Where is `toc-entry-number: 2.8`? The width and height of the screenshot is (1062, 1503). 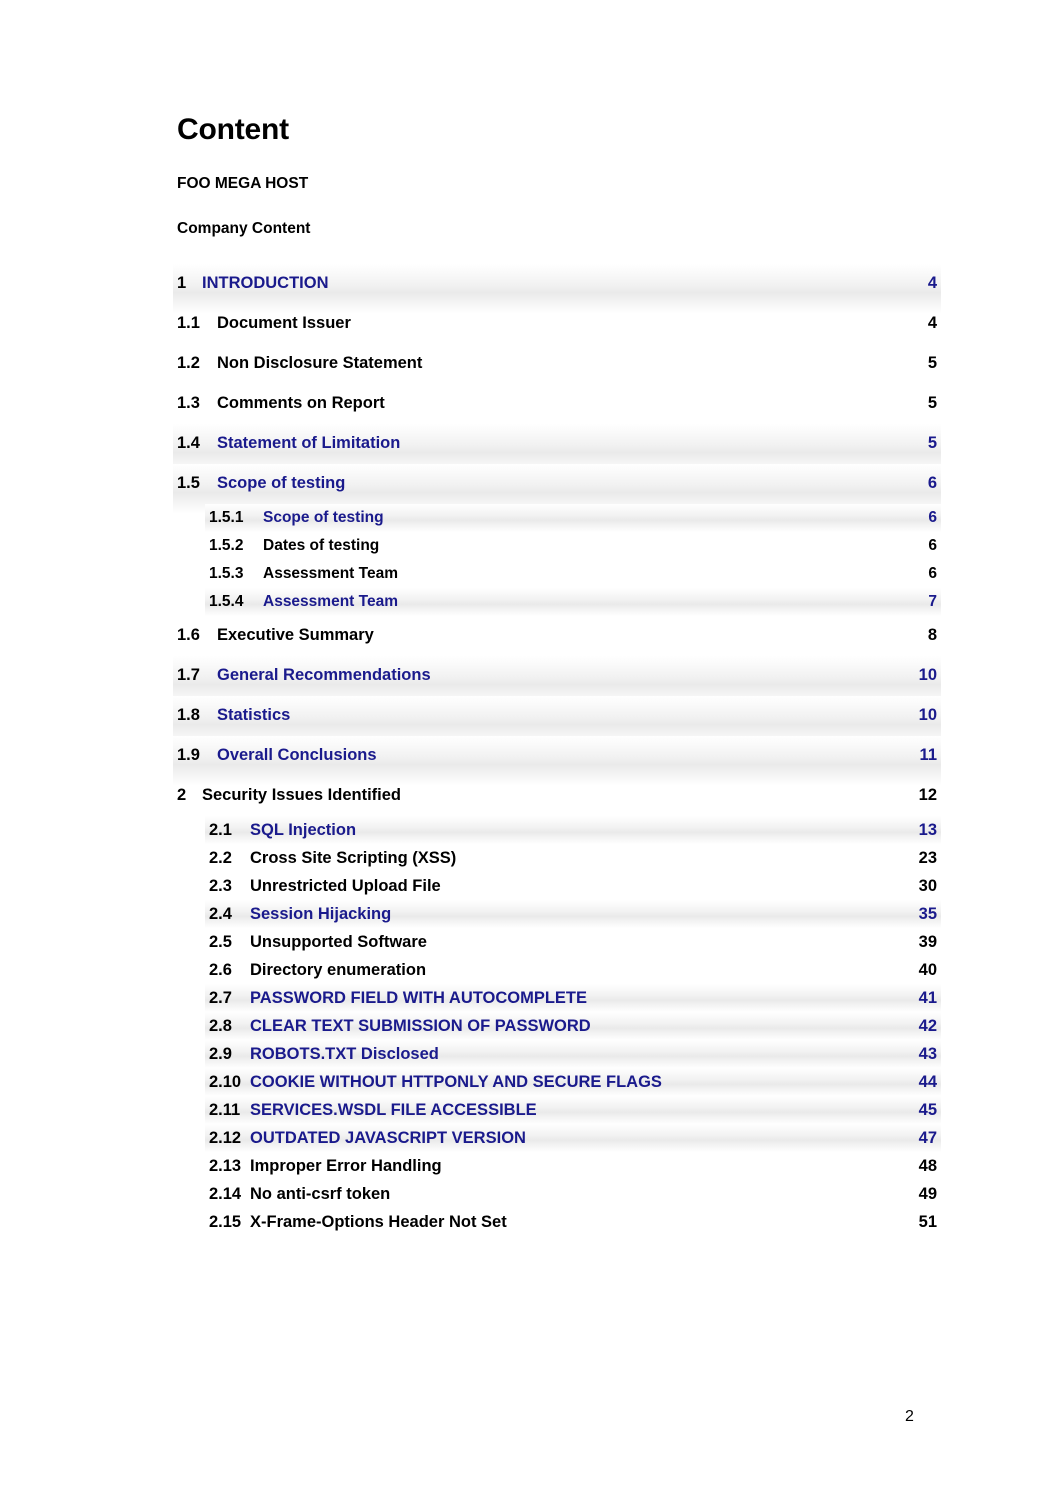
toc-entry-number: 2.8 is located at coordinates (220, 1026).